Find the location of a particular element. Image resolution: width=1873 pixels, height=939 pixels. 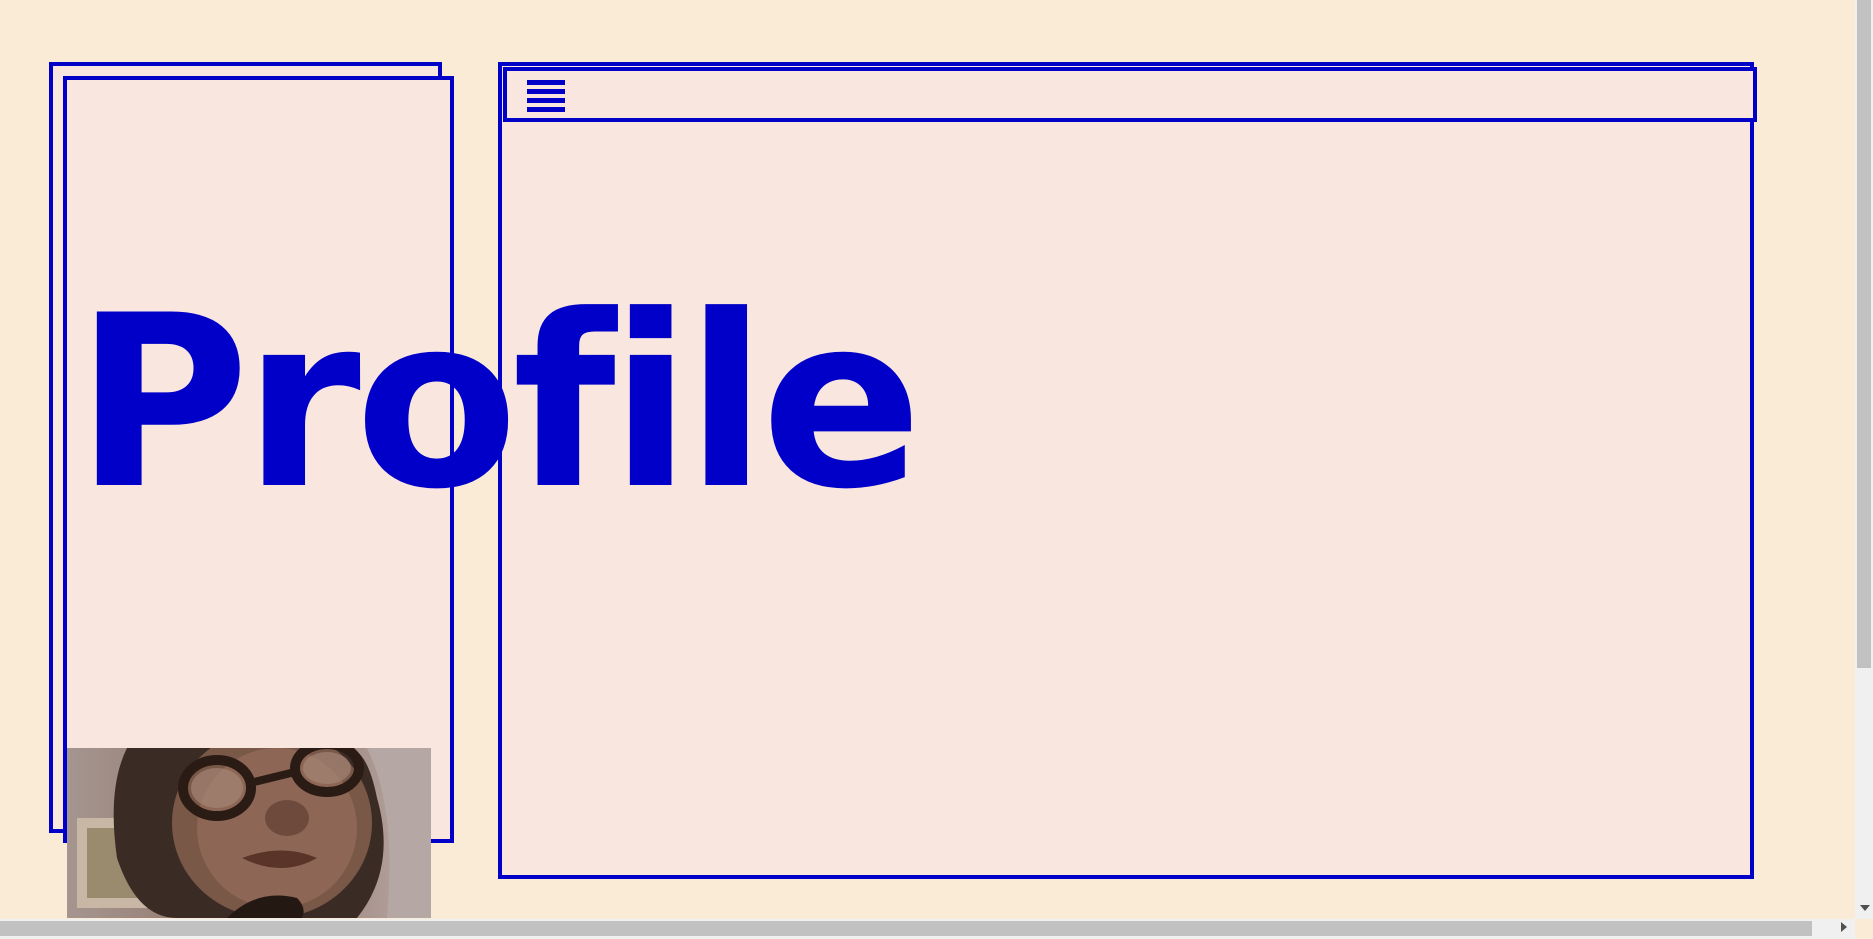

vertical-scrollbar is located at coordinates (1864, 459).